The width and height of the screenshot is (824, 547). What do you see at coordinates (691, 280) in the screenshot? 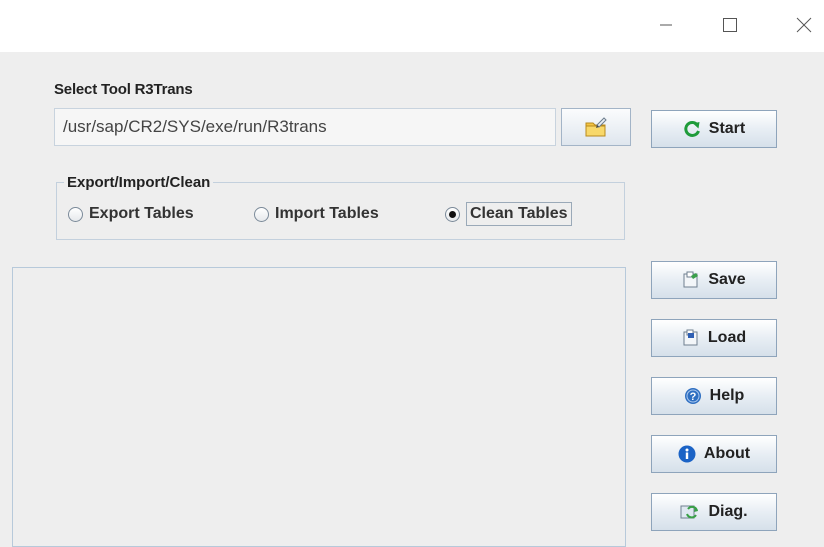
I see `save-icon` at bounding box center [691, 280].